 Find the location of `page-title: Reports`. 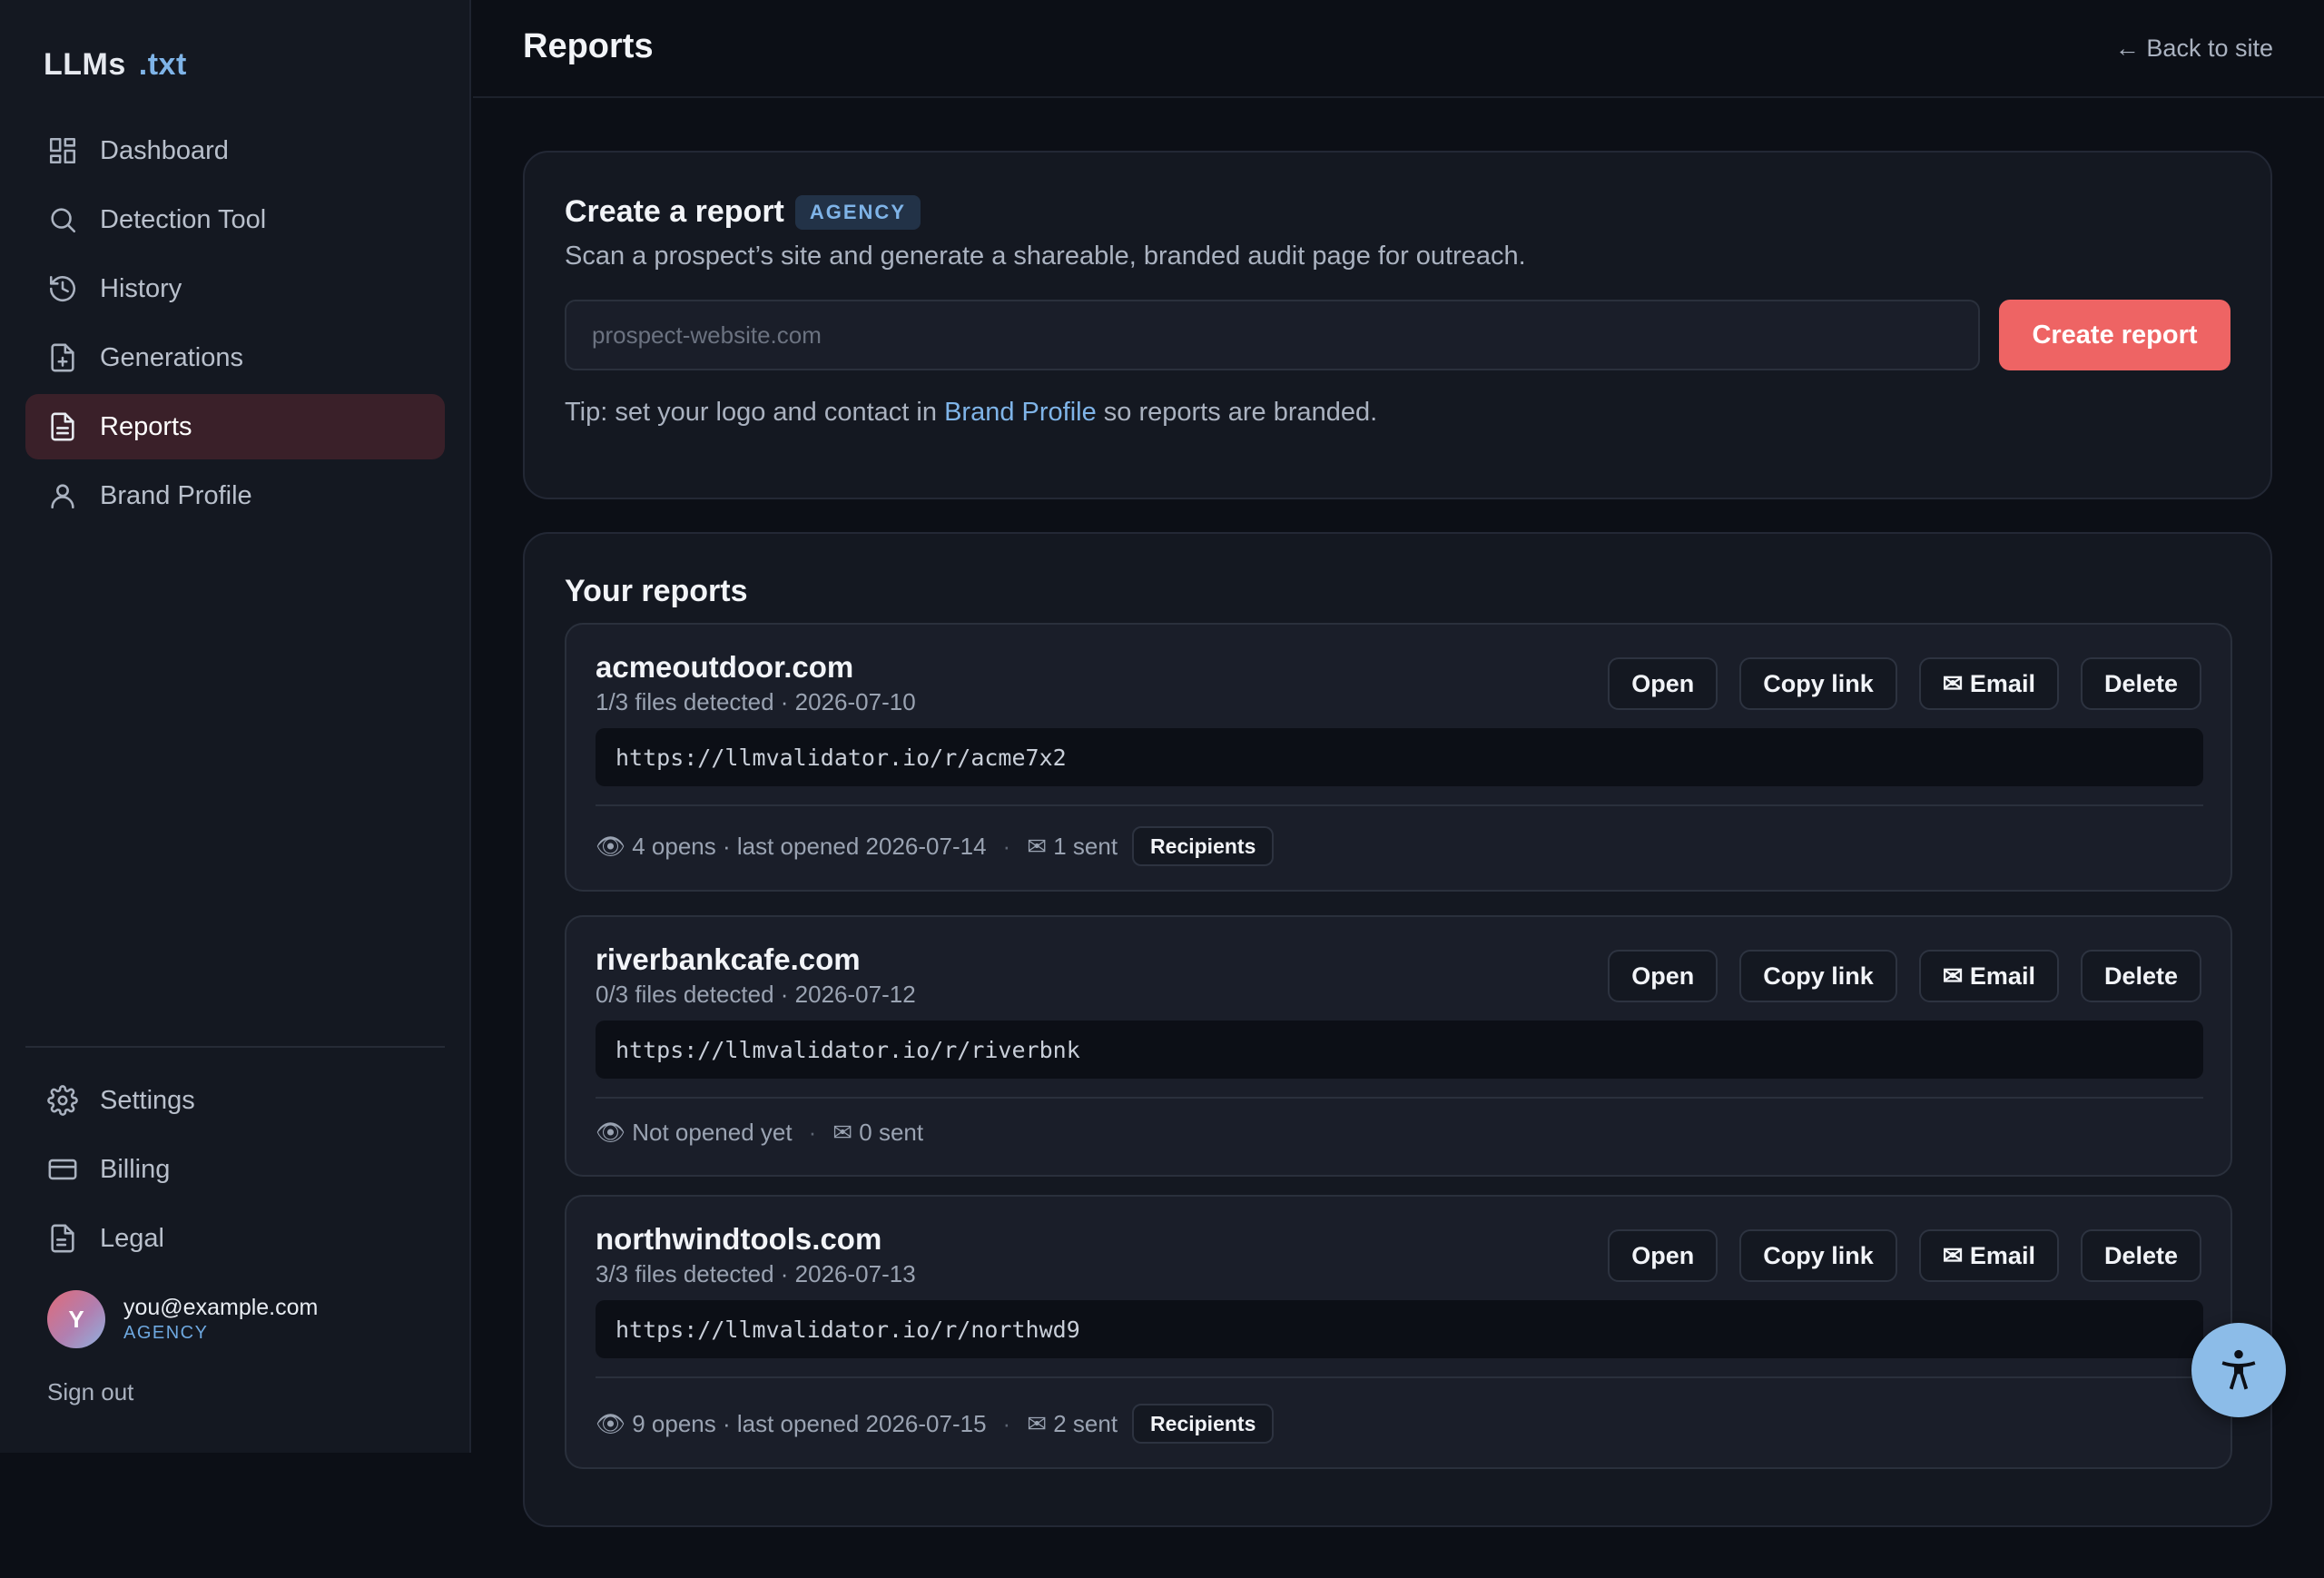

page-title: Reports is located at coordinates (588, 46).